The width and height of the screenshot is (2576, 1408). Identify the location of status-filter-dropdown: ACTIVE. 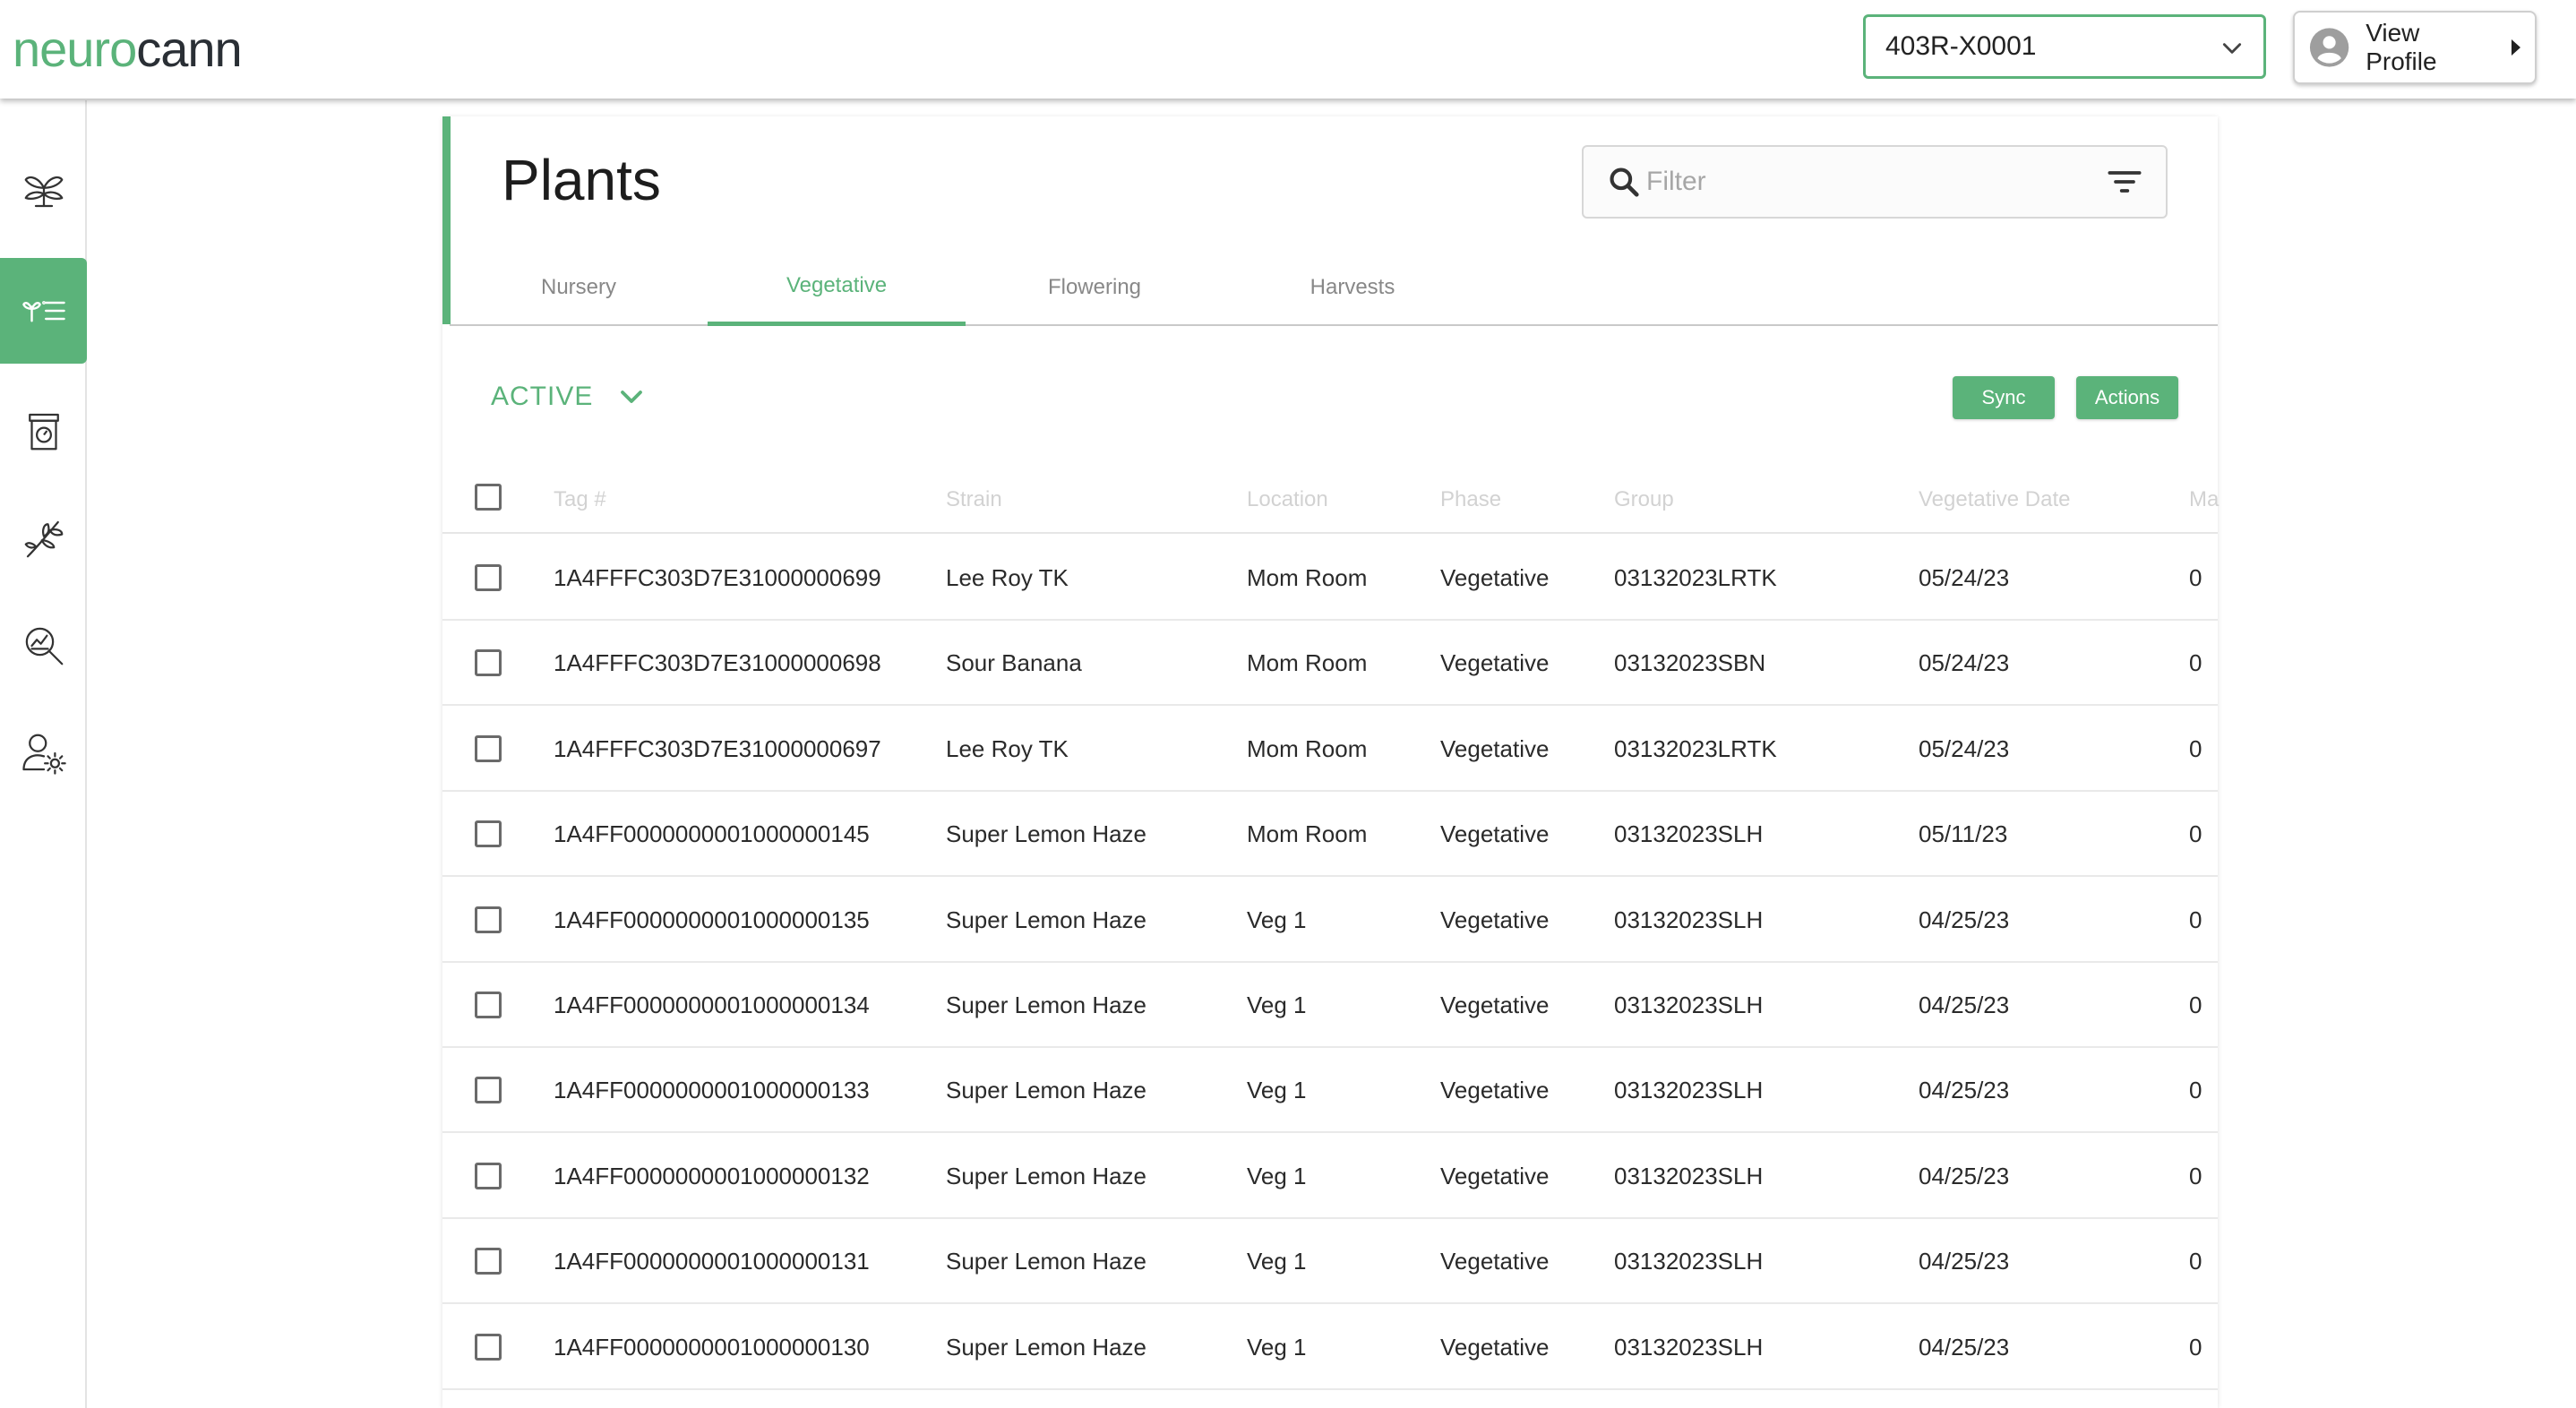
(568, 397).